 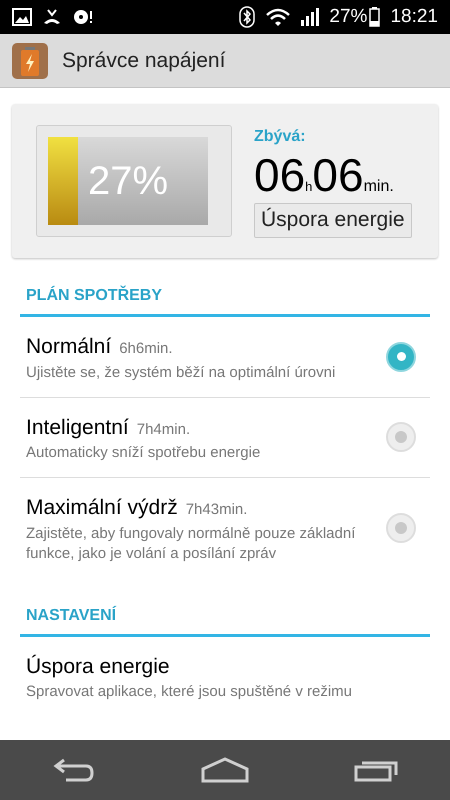 I want to click on minutes-value: 06, so click(x=338, y=174).